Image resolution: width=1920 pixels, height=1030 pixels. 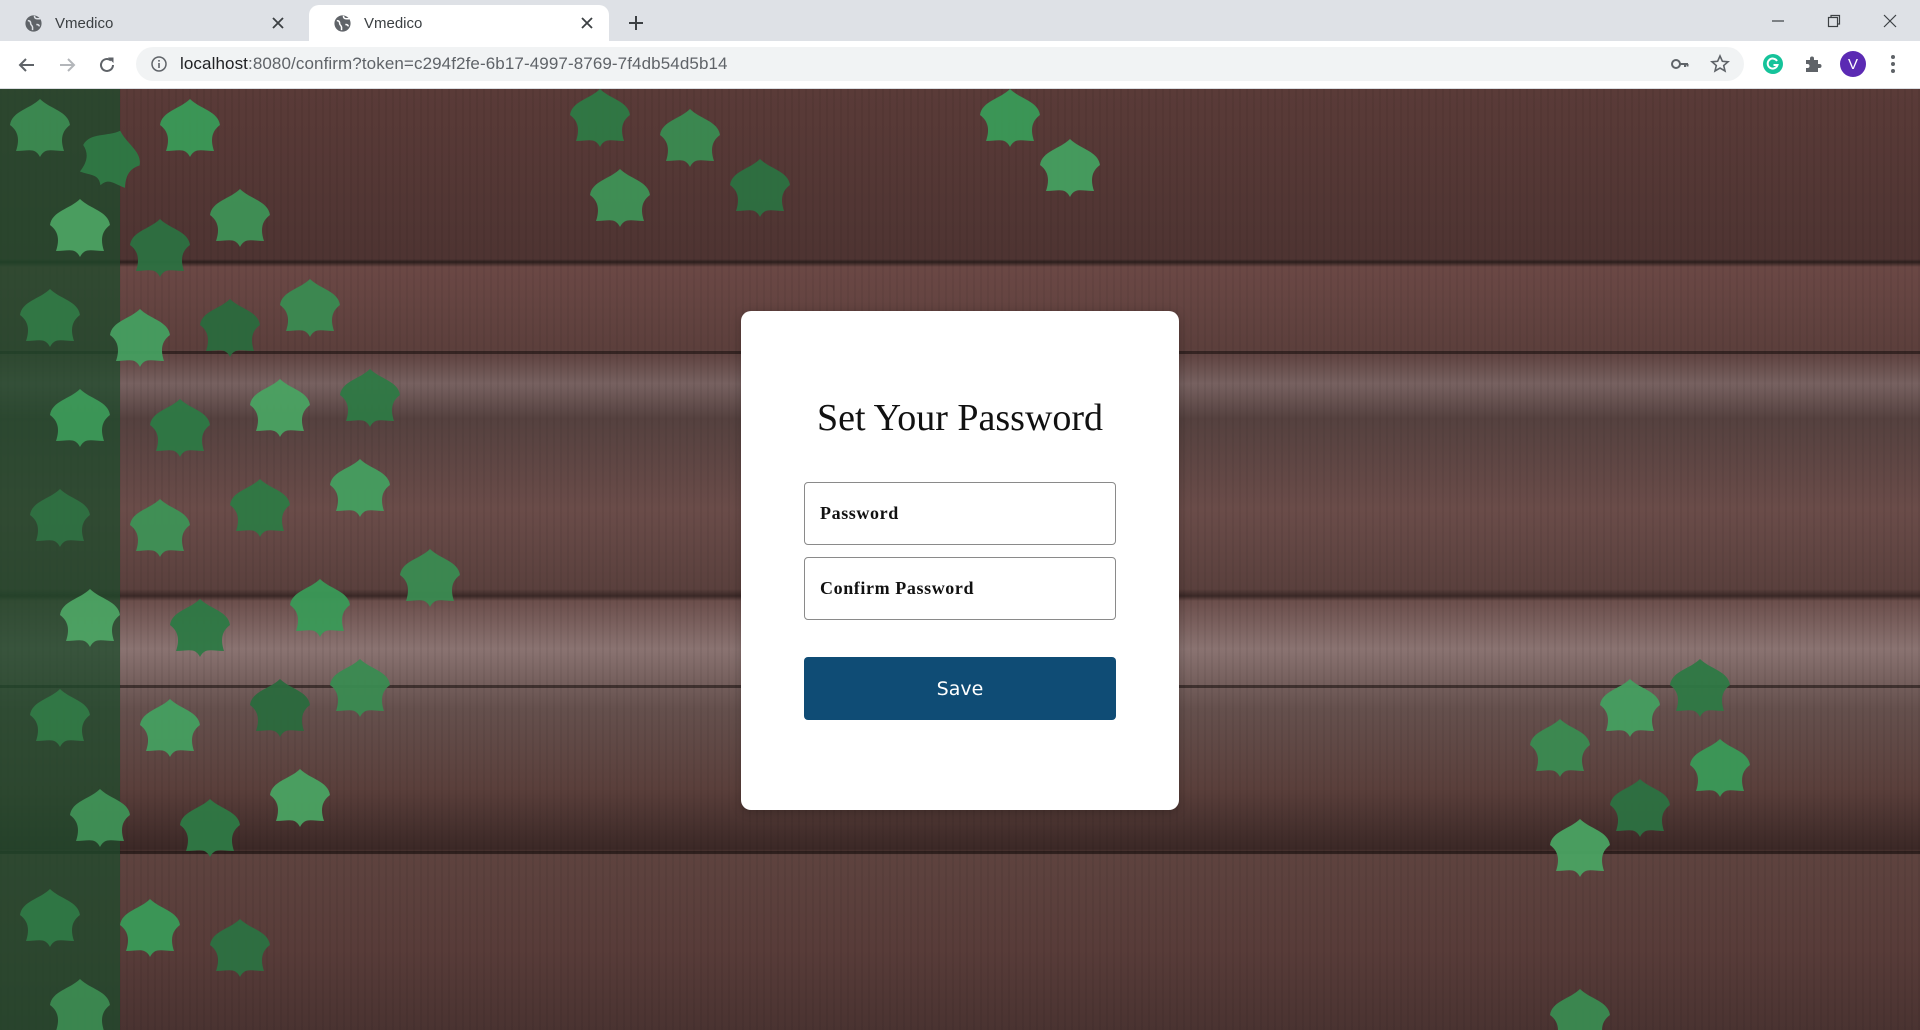 What do you see at coordinates (1720, 64) in the screenshot?
I see `star-icon` at bounding box center [1720, 64].